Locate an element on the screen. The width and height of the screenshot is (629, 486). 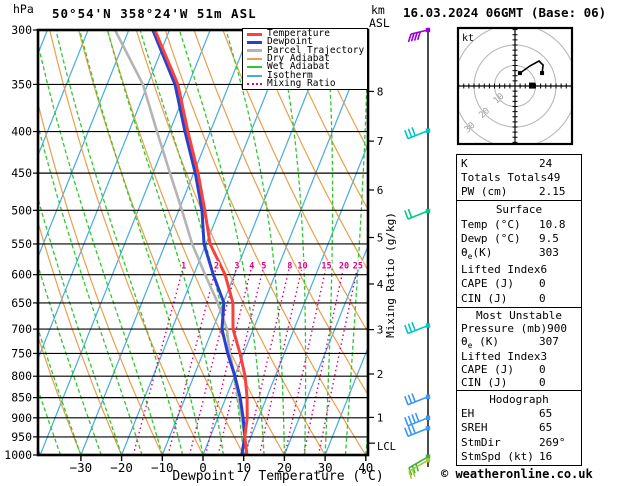
mixing-ratio-value-label: 10 is located at coordinates (302, 267).